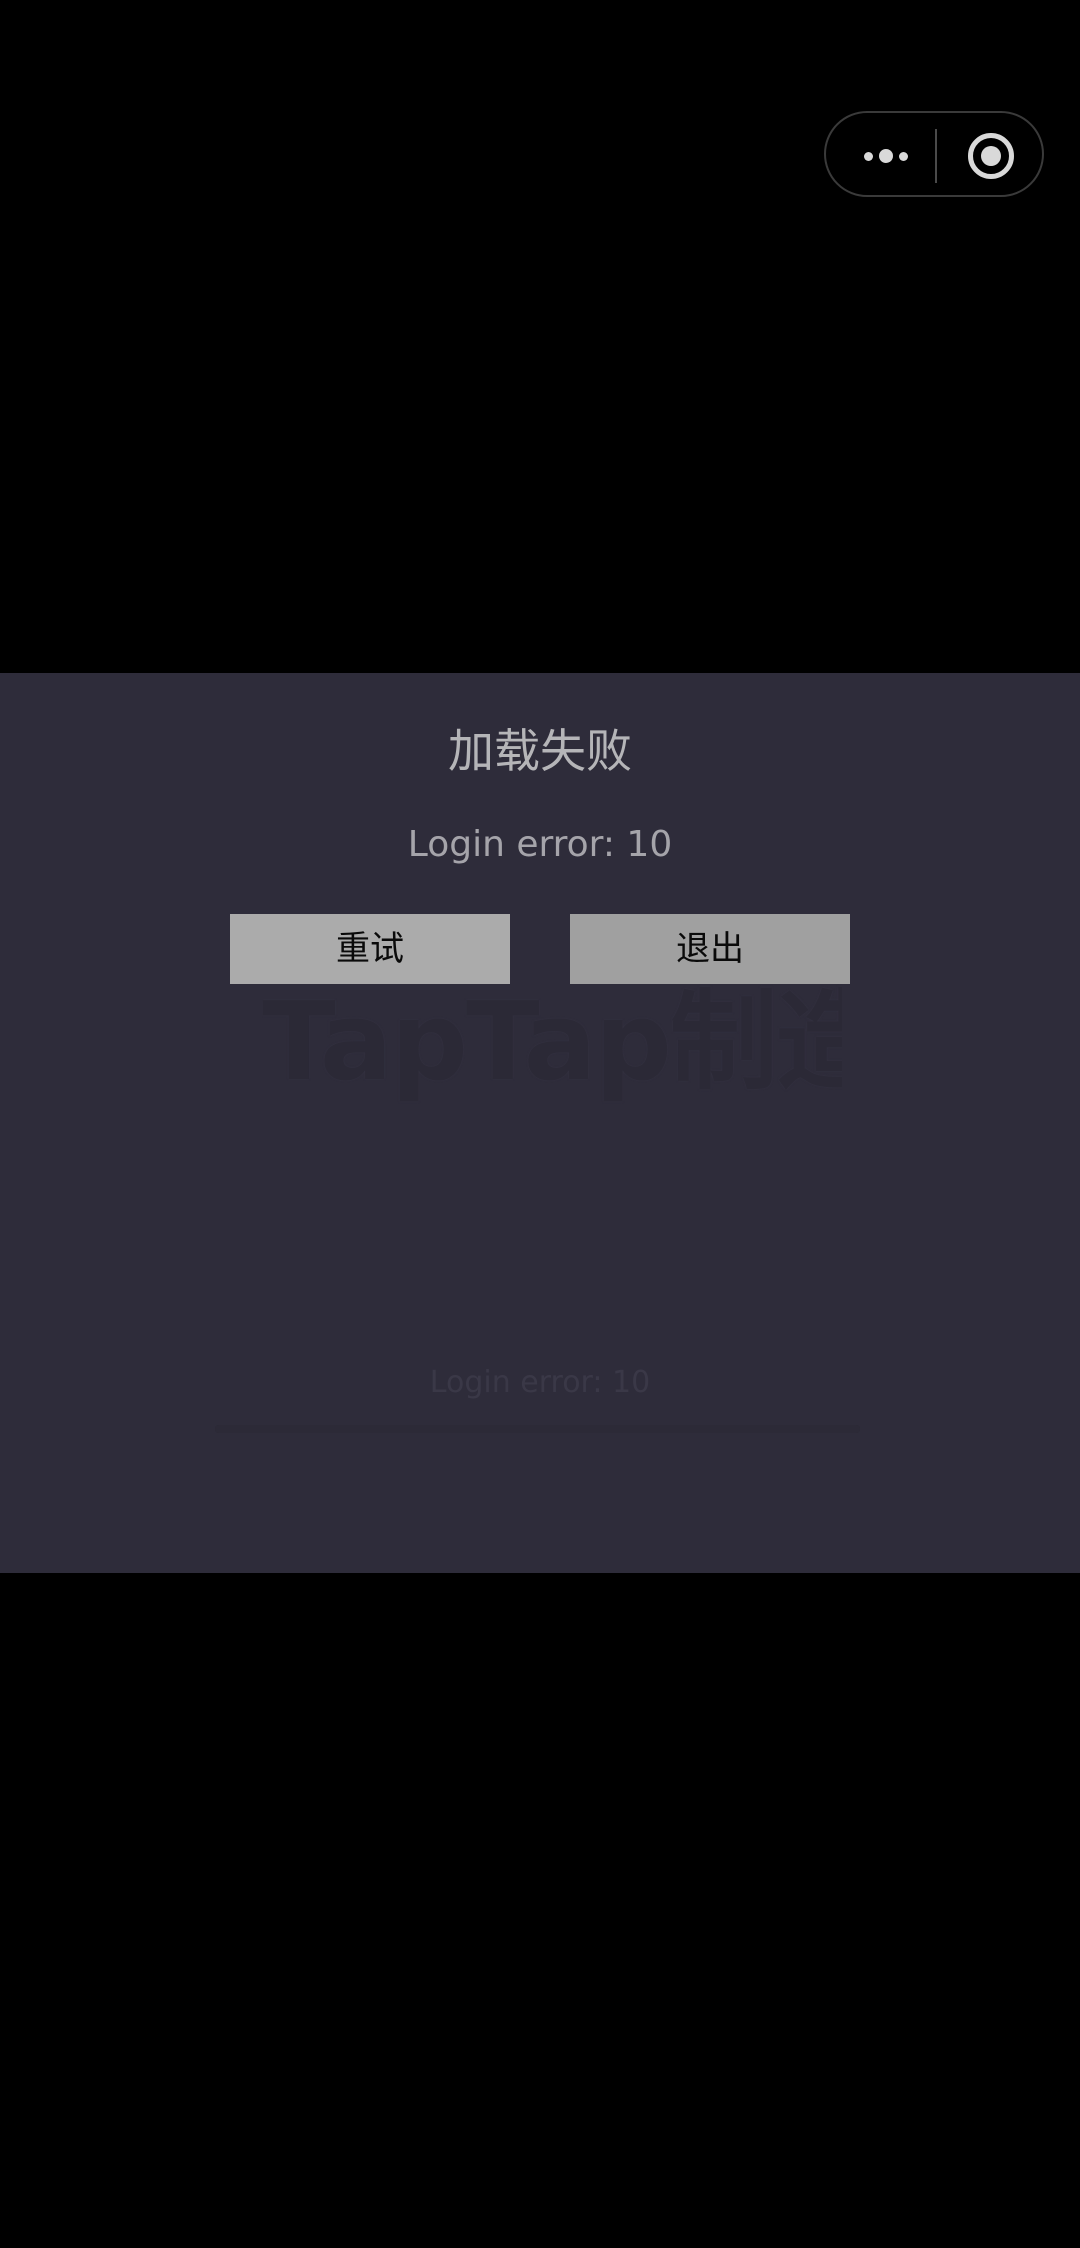  I want to click on background-logo: TapTap制造, so click(552, 1042).